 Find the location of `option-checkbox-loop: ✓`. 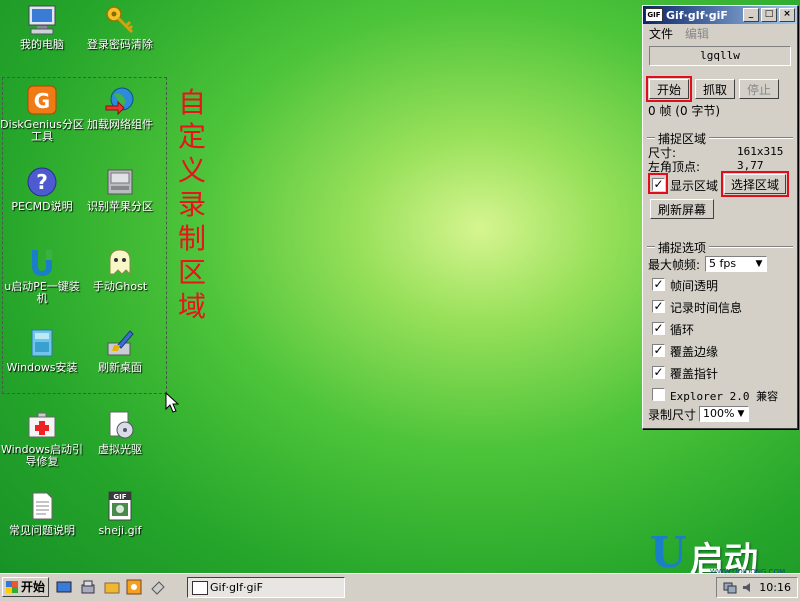

option-checkbox-loop: ✓ is located at coordinates (658, 328).